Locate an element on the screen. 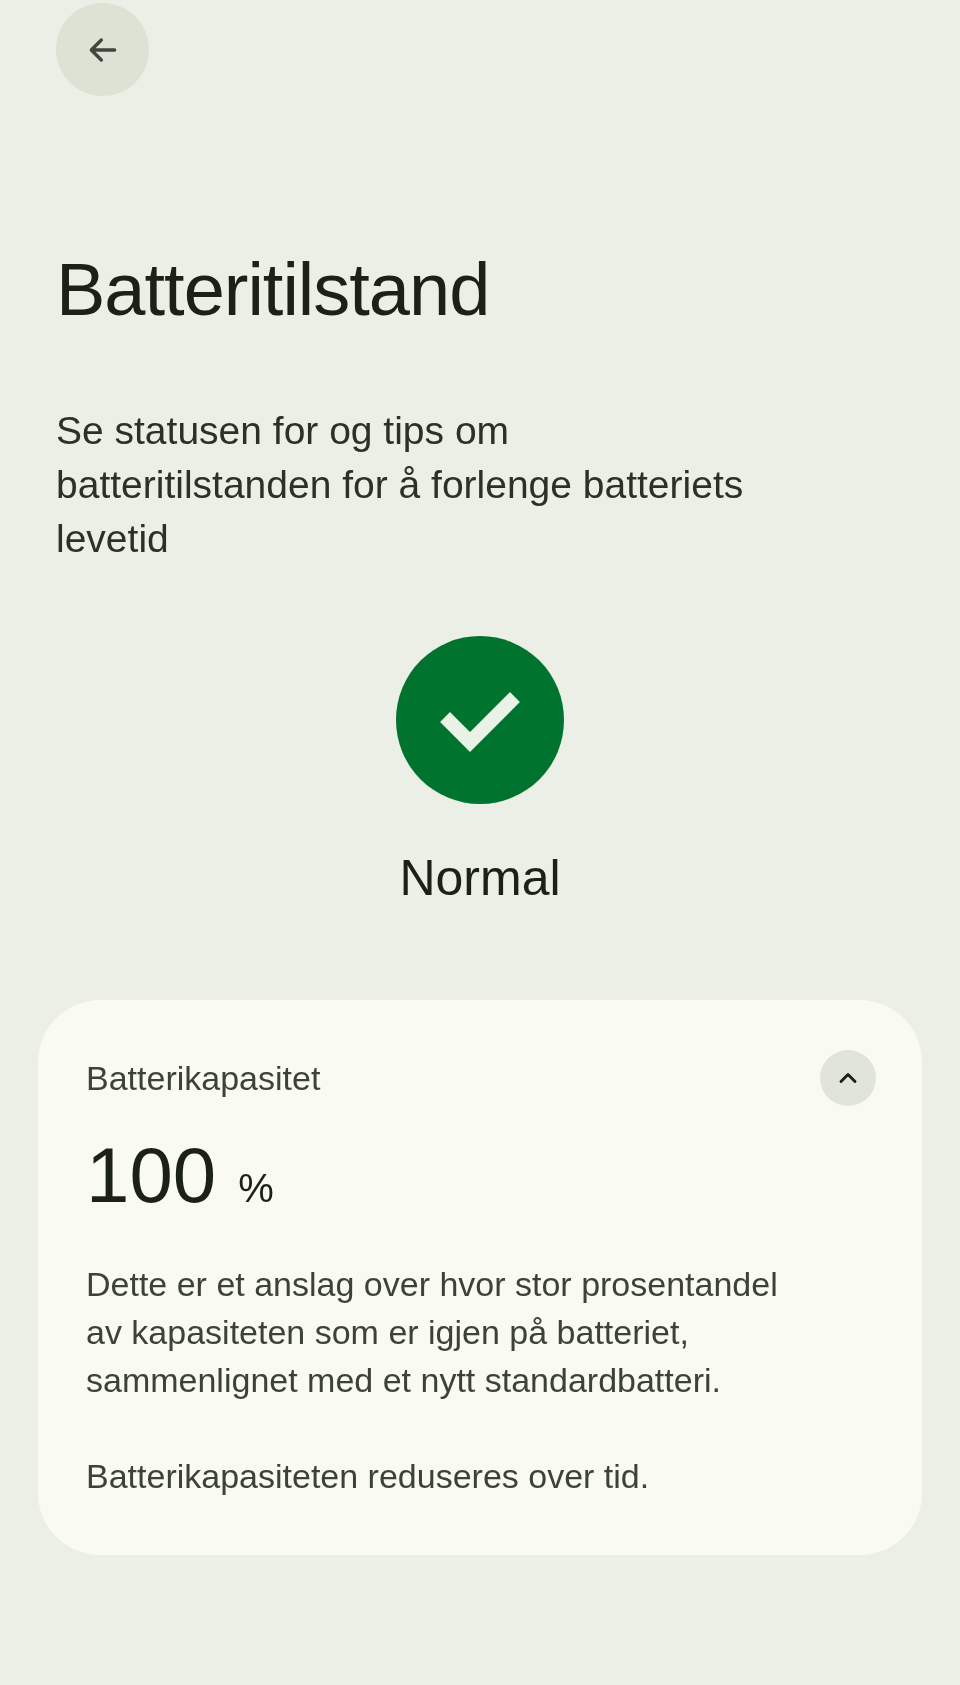  capacity-unit: % is located at coordinates (256, 1188).